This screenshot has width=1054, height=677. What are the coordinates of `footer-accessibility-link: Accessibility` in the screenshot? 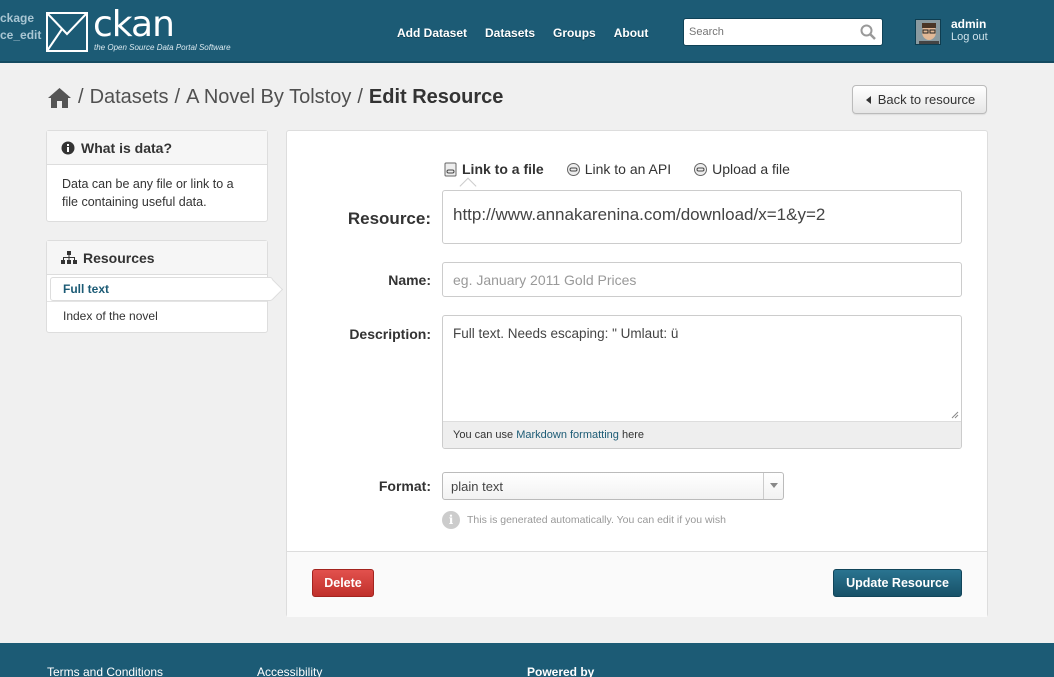 It's located at (289, 671).